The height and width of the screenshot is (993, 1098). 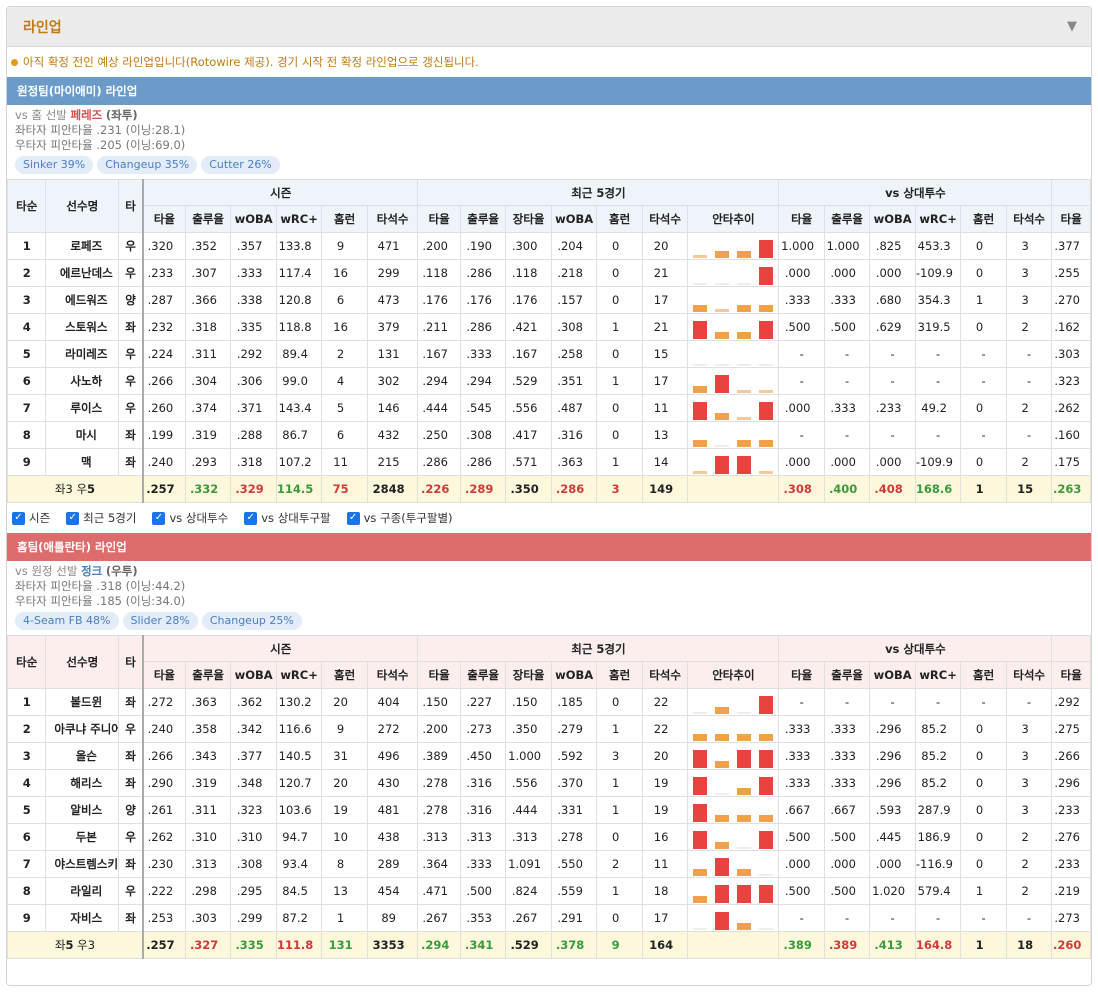 I want to click on player-name: 아쿠냐 주니어, so click(x=82, y=729).